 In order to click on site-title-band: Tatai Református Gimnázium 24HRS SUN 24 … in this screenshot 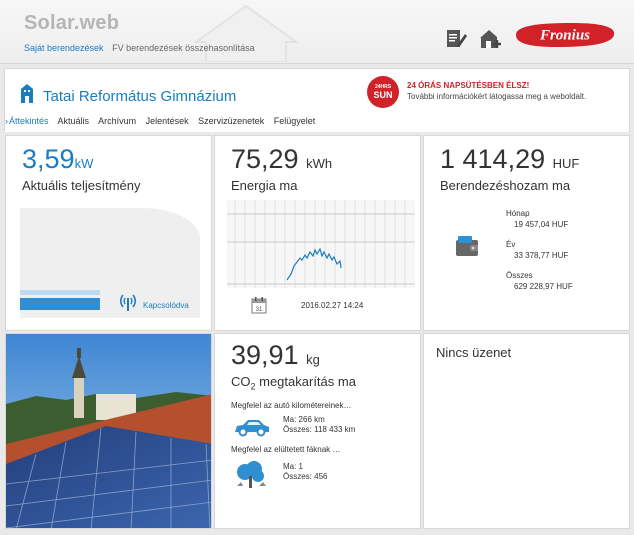, I will do `click(317, 100)`.